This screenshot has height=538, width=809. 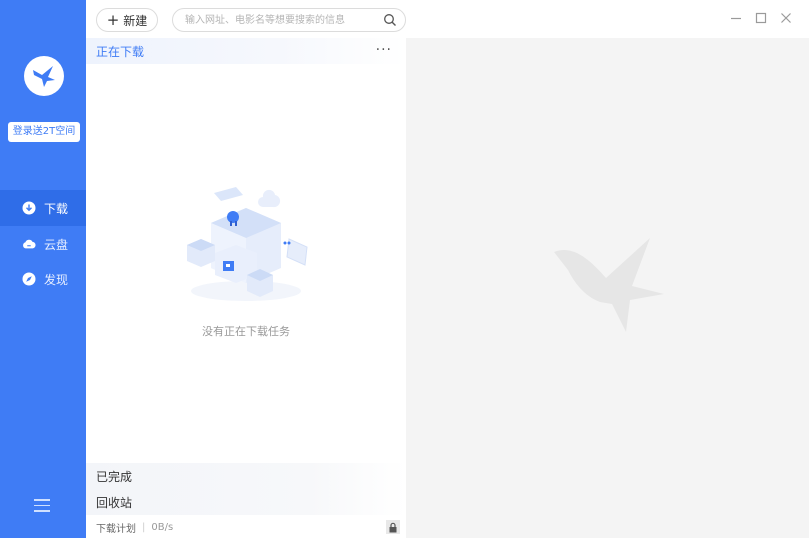 What do you see at coordinates (116, 527) in the screenshot?
I see `download-plan-link: 下载计划` at bounding box center [116, 527].